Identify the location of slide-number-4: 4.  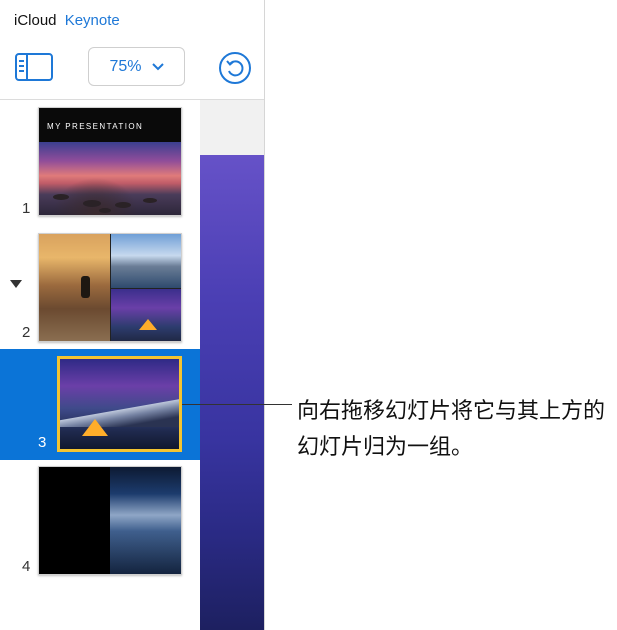
(26, 566).